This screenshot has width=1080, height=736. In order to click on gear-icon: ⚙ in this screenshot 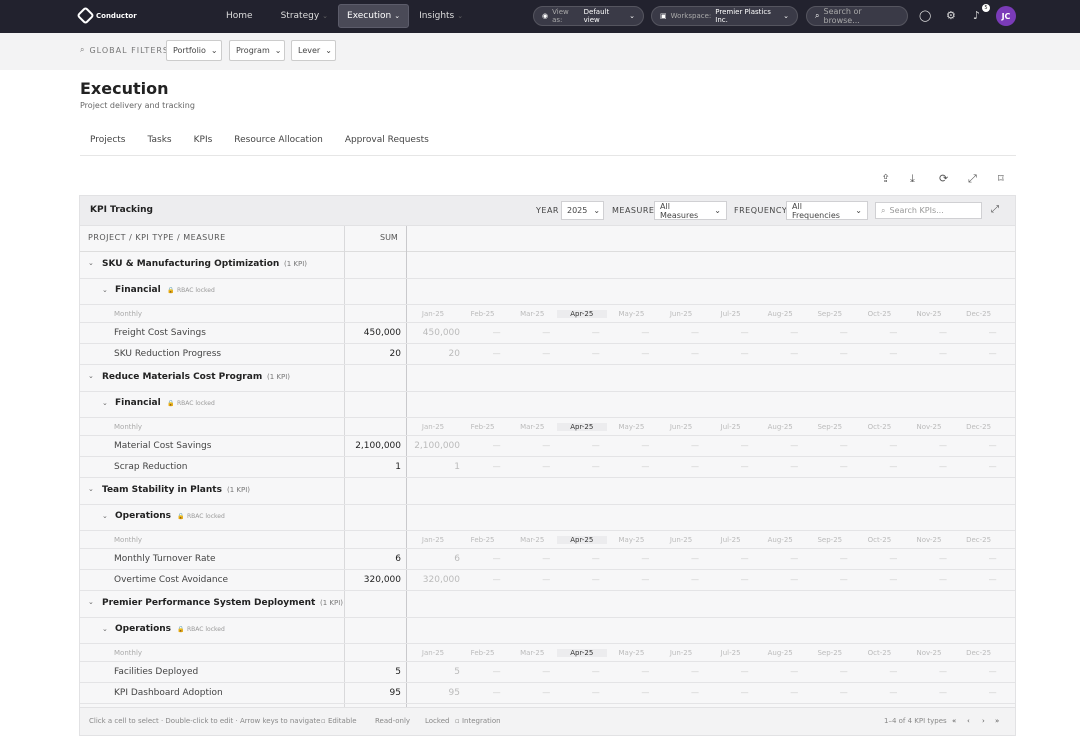, I will do `click(951, 15)`.